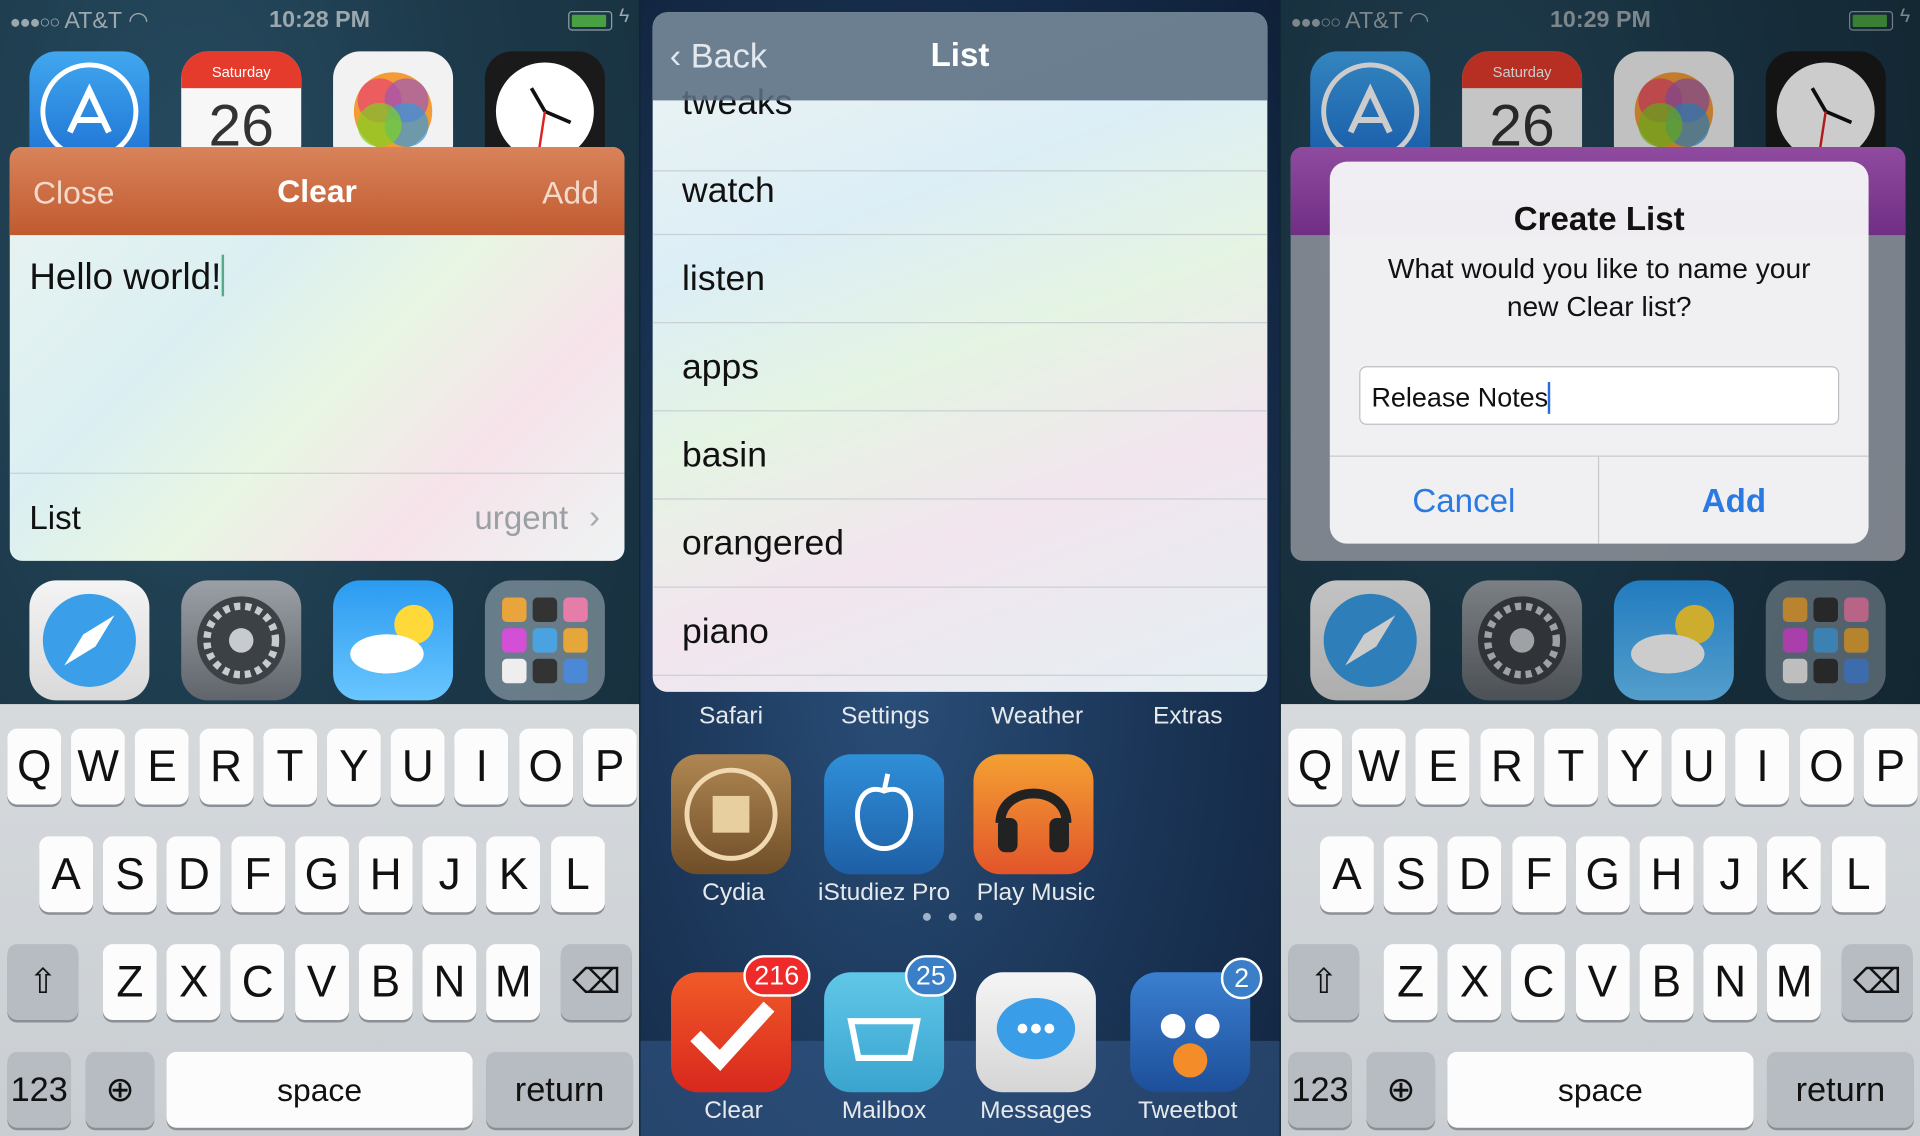 The width and height of the screenshot is (1920, 1136). I want to click on extras-folder-icon, so click(544, 640).